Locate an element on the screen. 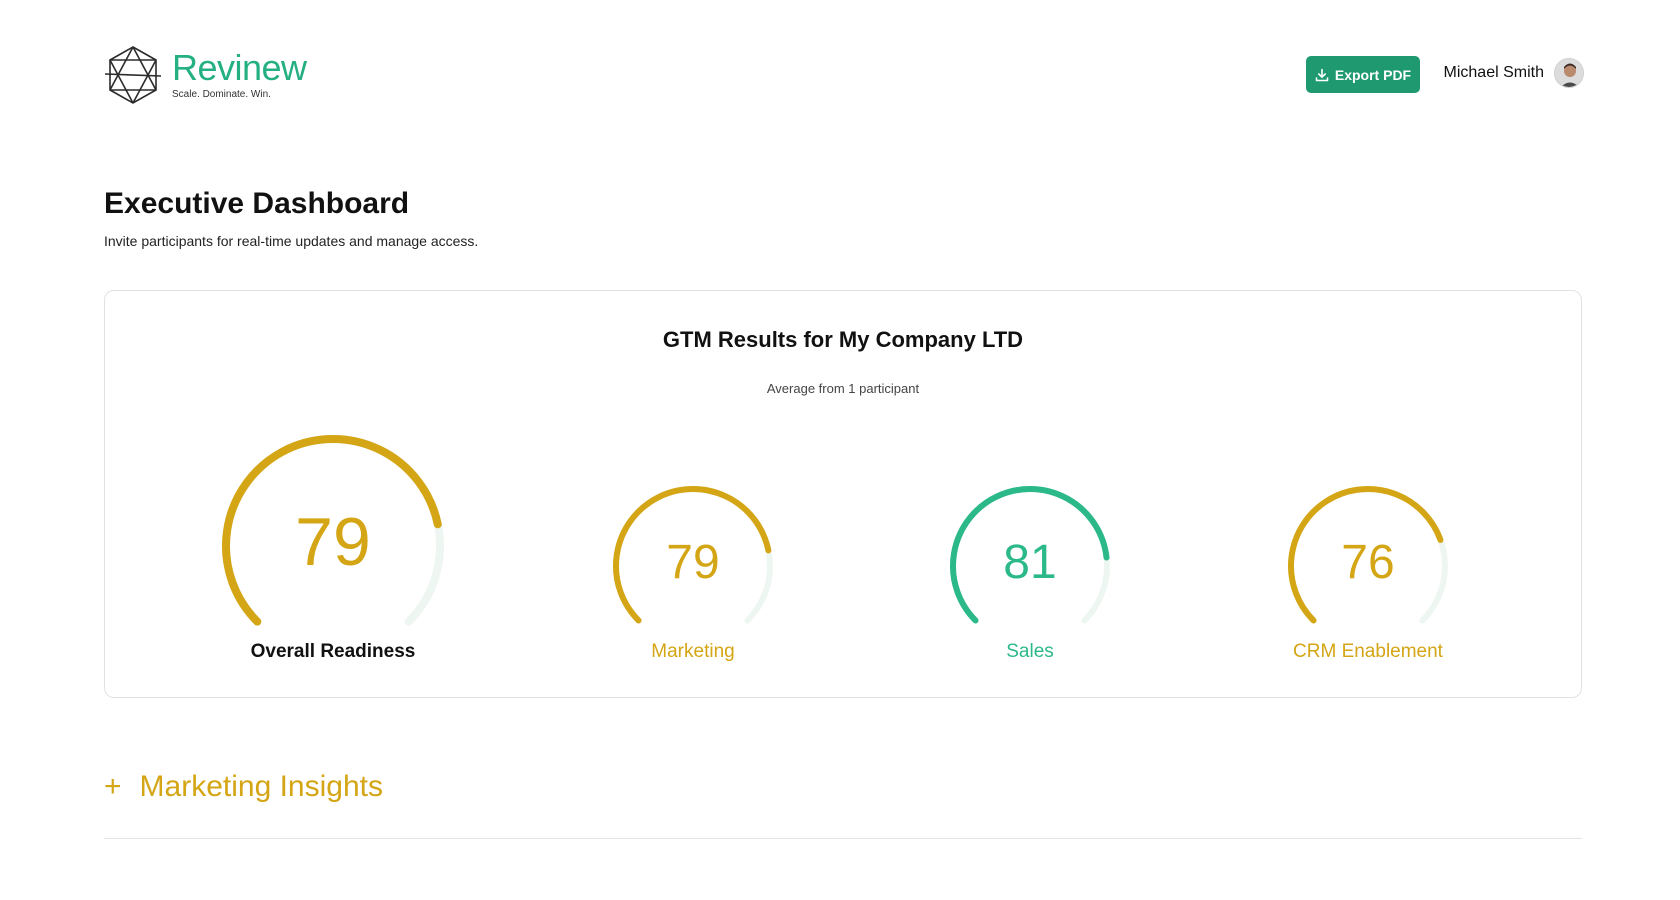  results-title: GTM Results for My Company LTD is located at coordinates (843, 339).